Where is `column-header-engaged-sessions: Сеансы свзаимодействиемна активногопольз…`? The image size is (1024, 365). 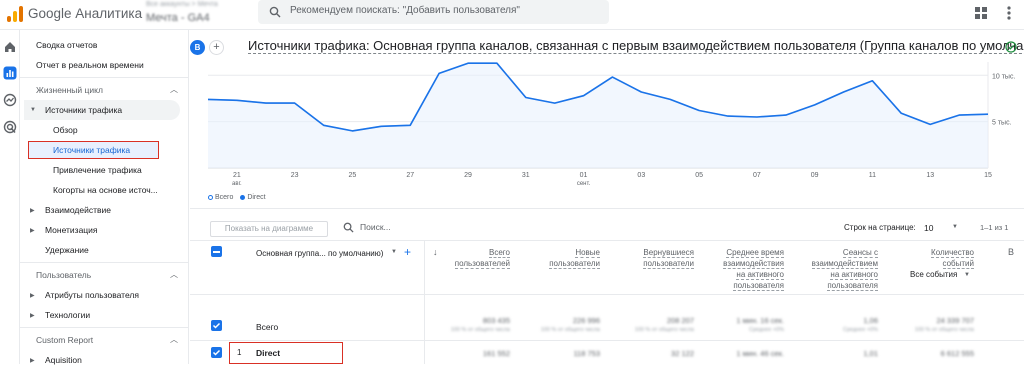
column-header-engaged-sessions: Сеансы свзаимодействиемна активногопольз… is located at coordinates (836, 269).